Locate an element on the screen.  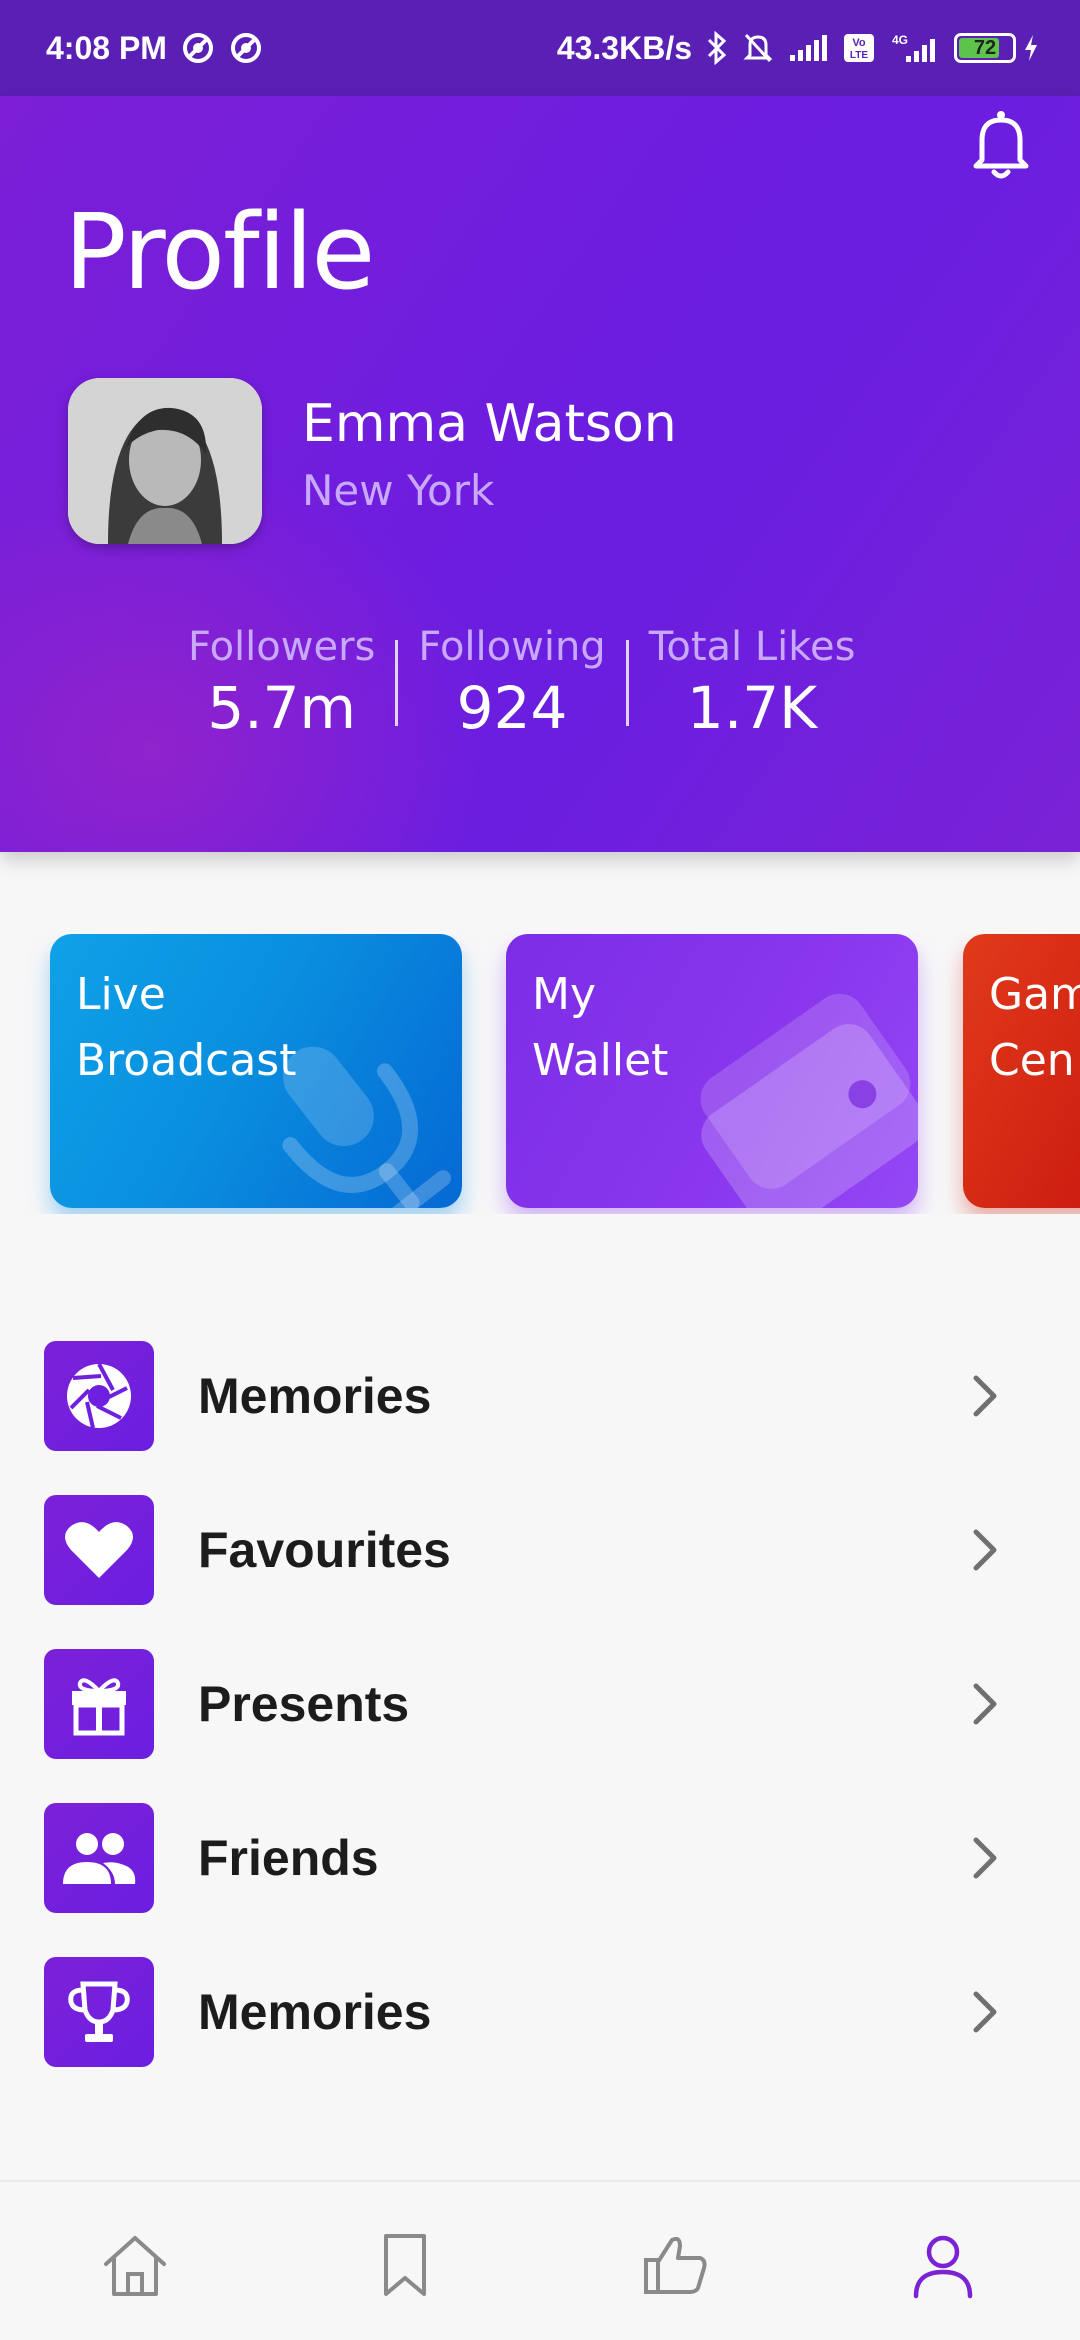
card-title-line2: Wallet is located at coordinates (600, 1060).